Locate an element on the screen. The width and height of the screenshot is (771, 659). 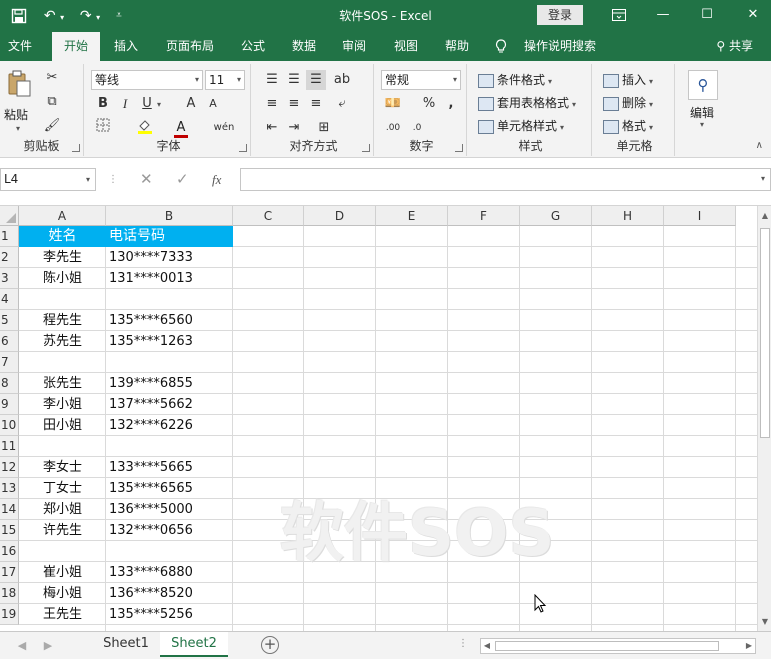
minimize-icon: — is located at coordinates (663, 15).